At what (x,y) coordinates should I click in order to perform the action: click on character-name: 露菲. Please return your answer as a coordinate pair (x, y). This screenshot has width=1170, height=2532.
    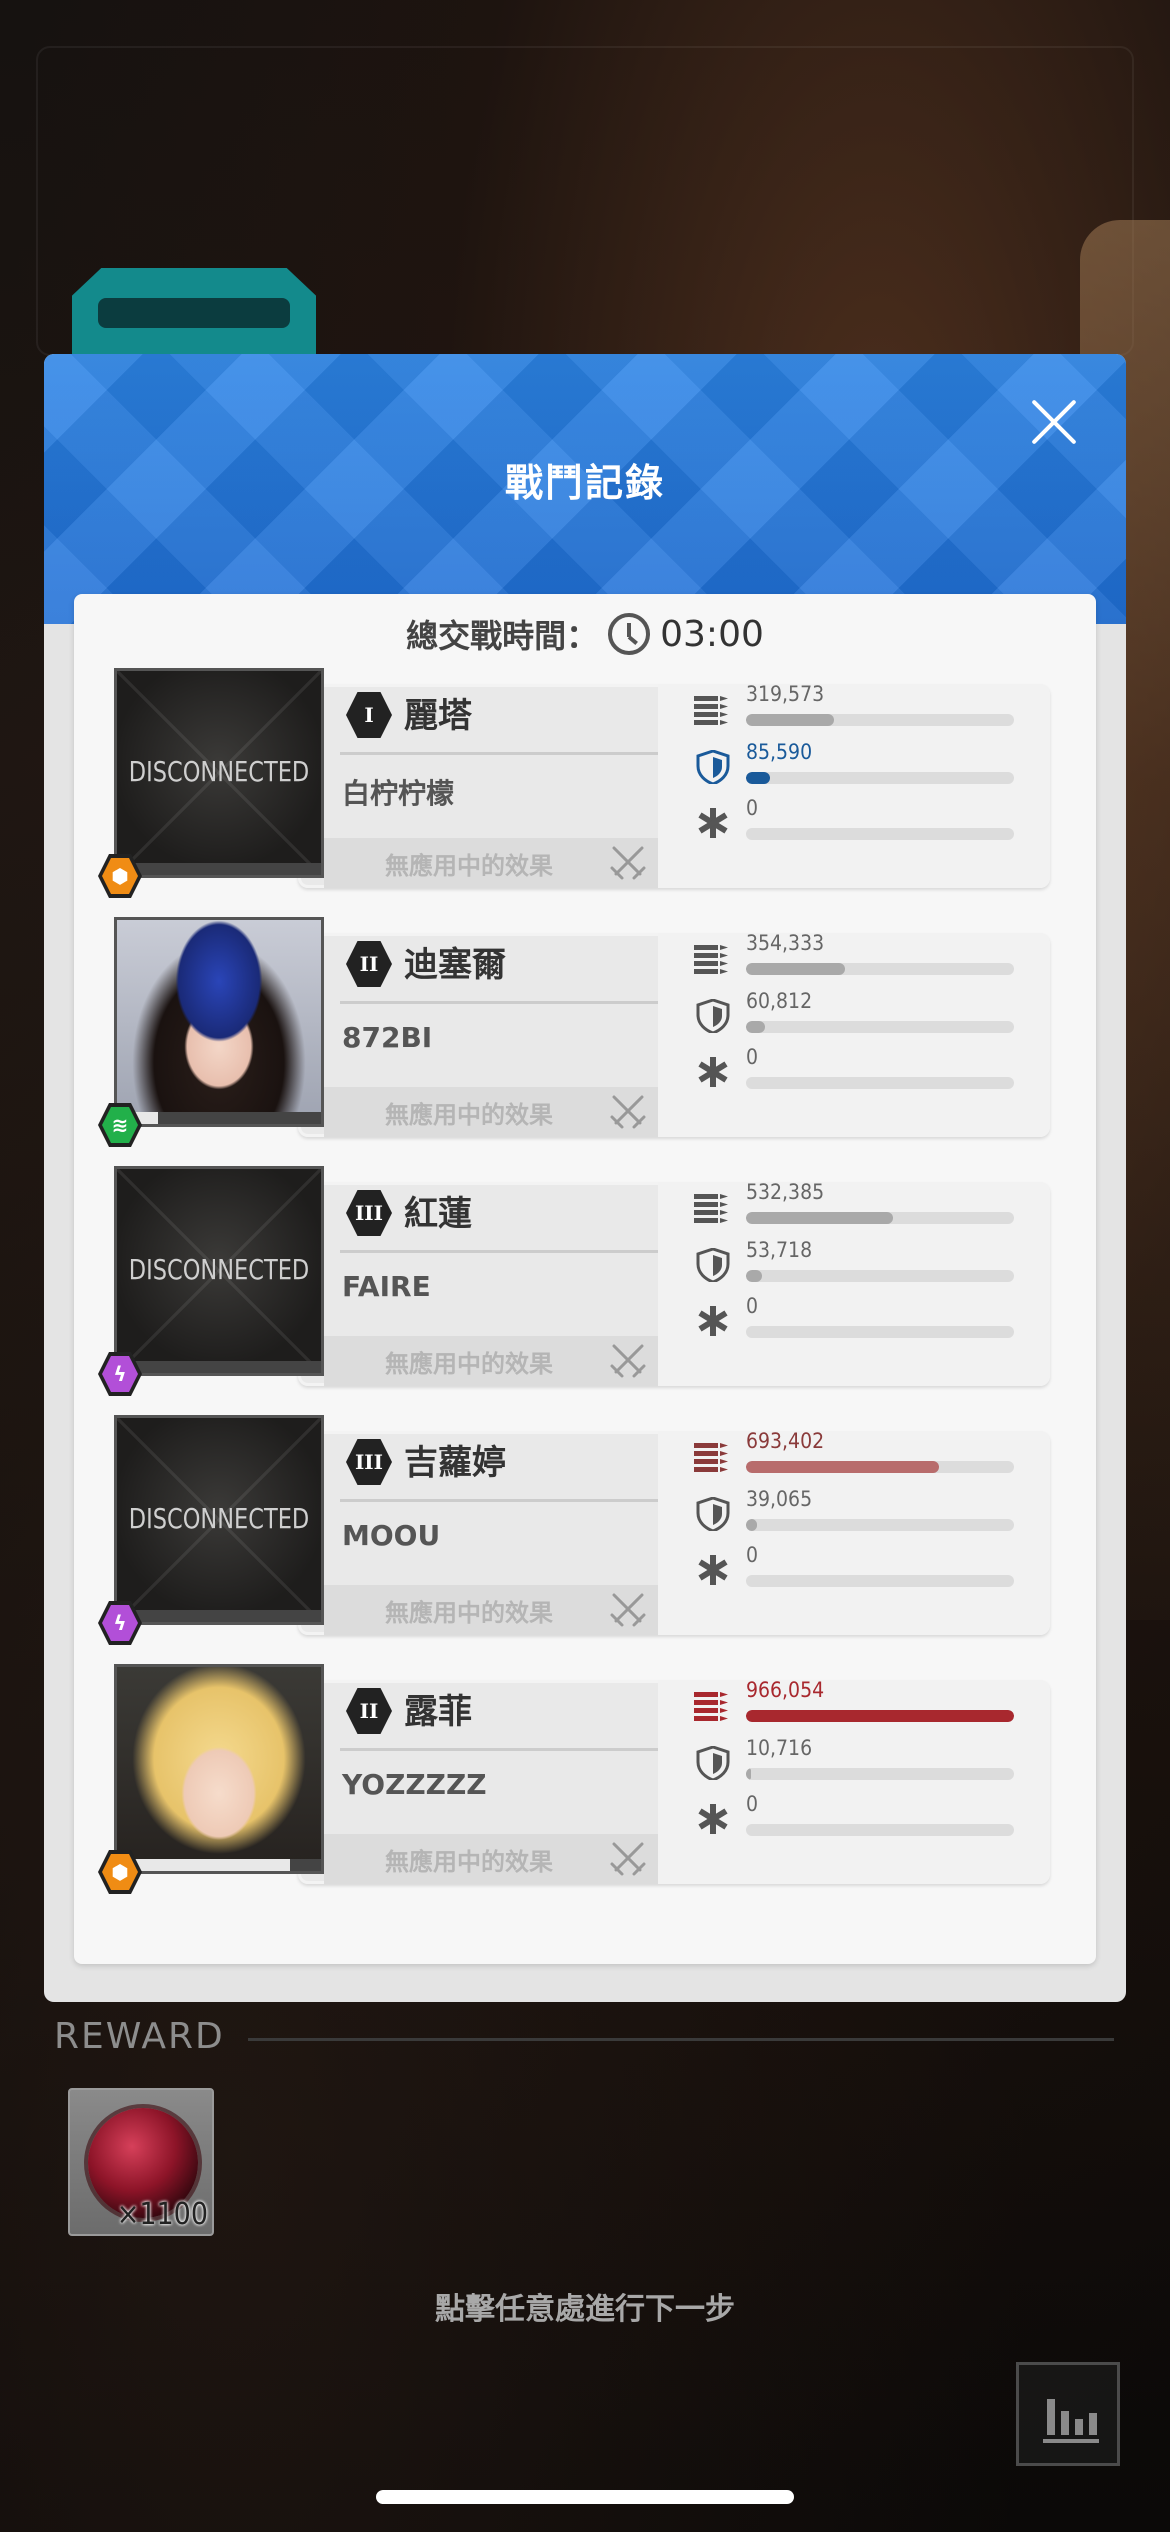
    Looking at the image, I should click on (438, 1712).